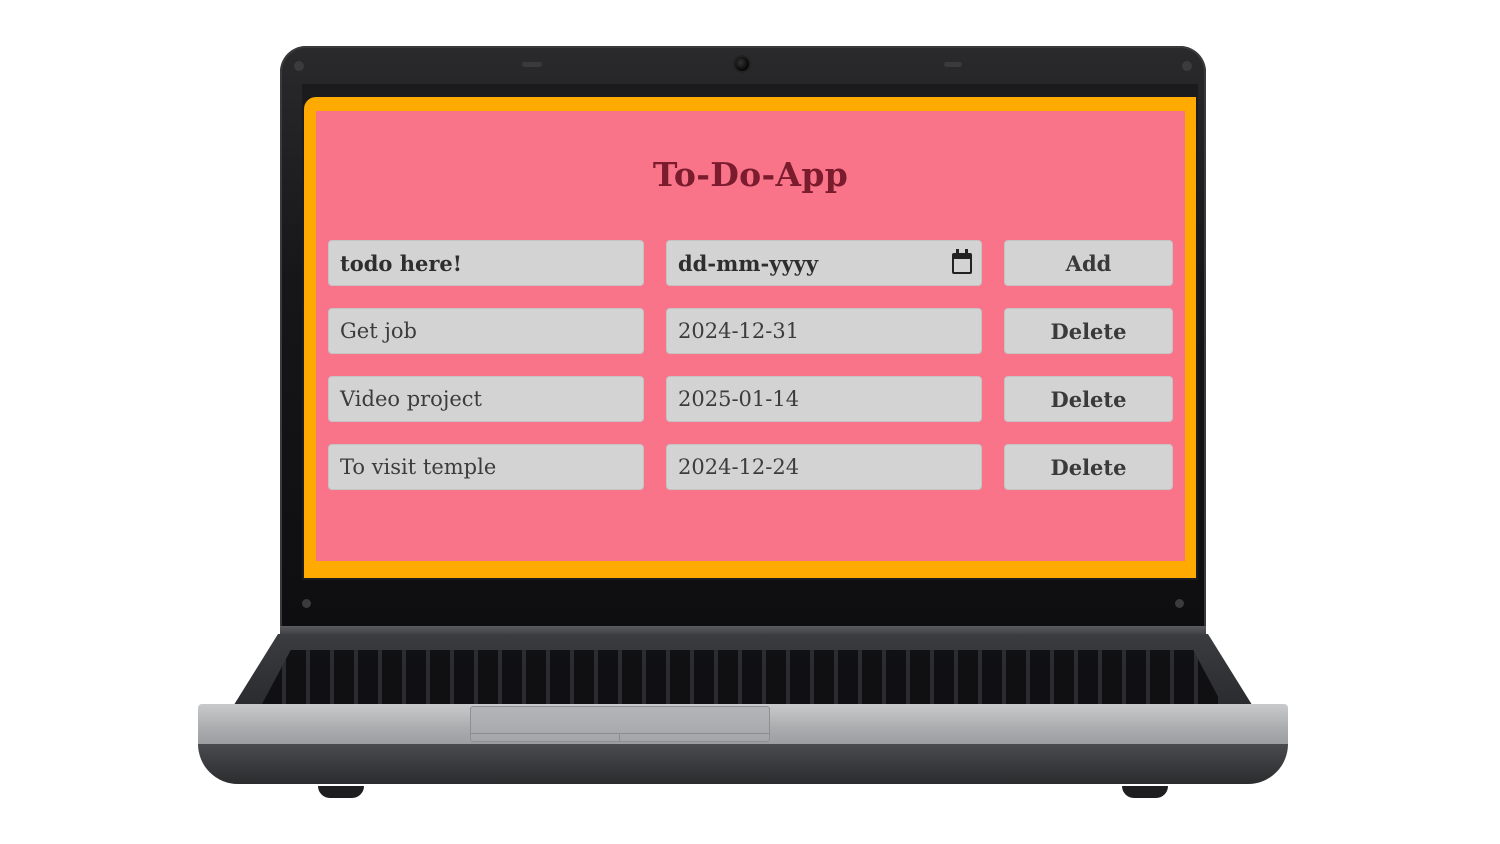  What do you see at coordinates (1088, 263) in the screenshot?
I see `add-button: Add` at bounding box center [1088, 263].